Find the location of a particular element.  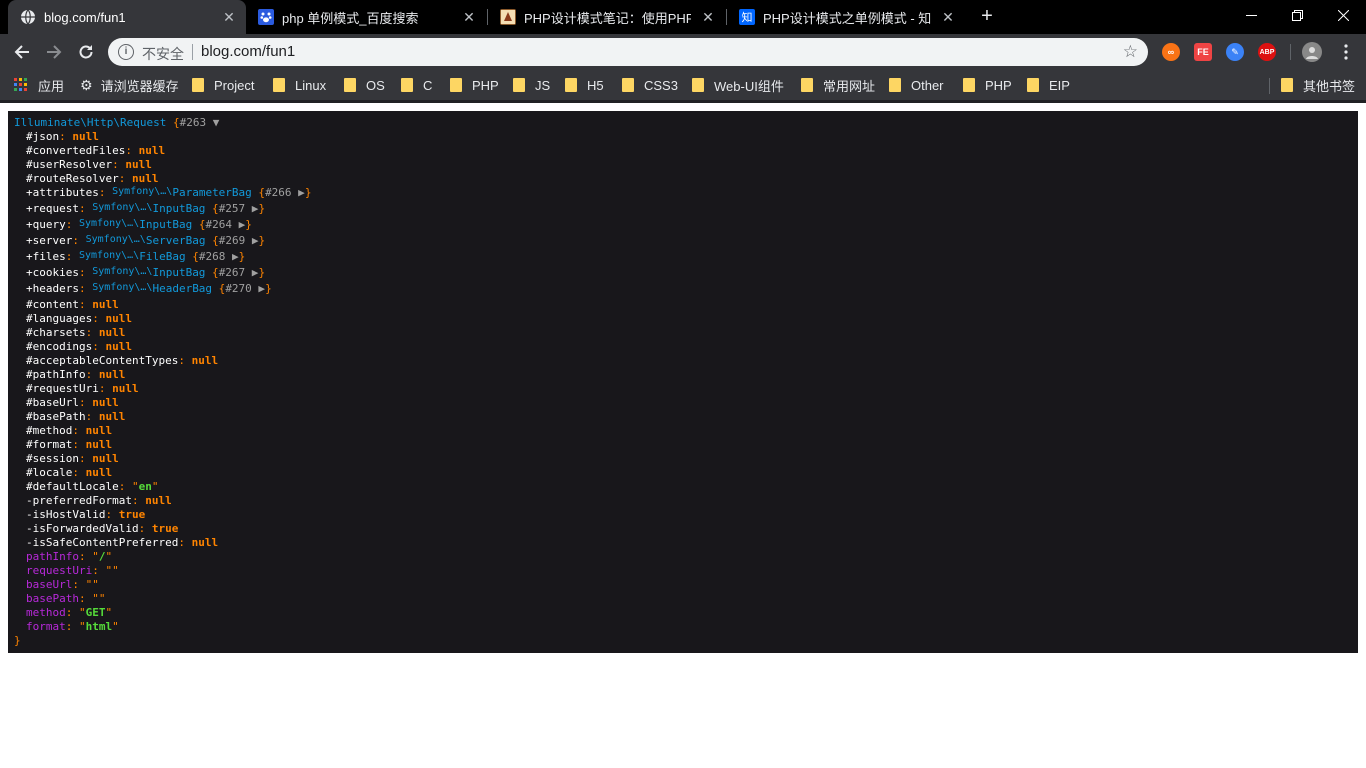

adblock-plus-extension-icon: ABP is located at coordinates (1267, 52).